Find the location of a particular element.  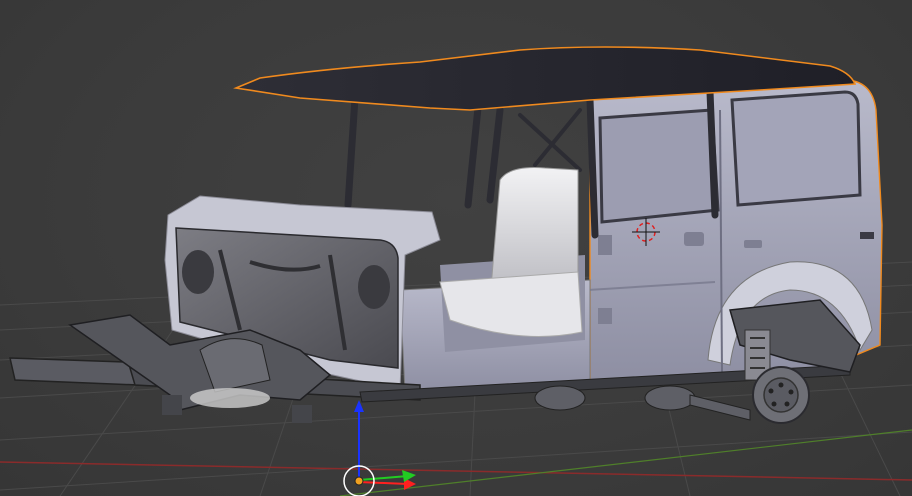

firewall-dome-right is located at coordinates (374, 287).